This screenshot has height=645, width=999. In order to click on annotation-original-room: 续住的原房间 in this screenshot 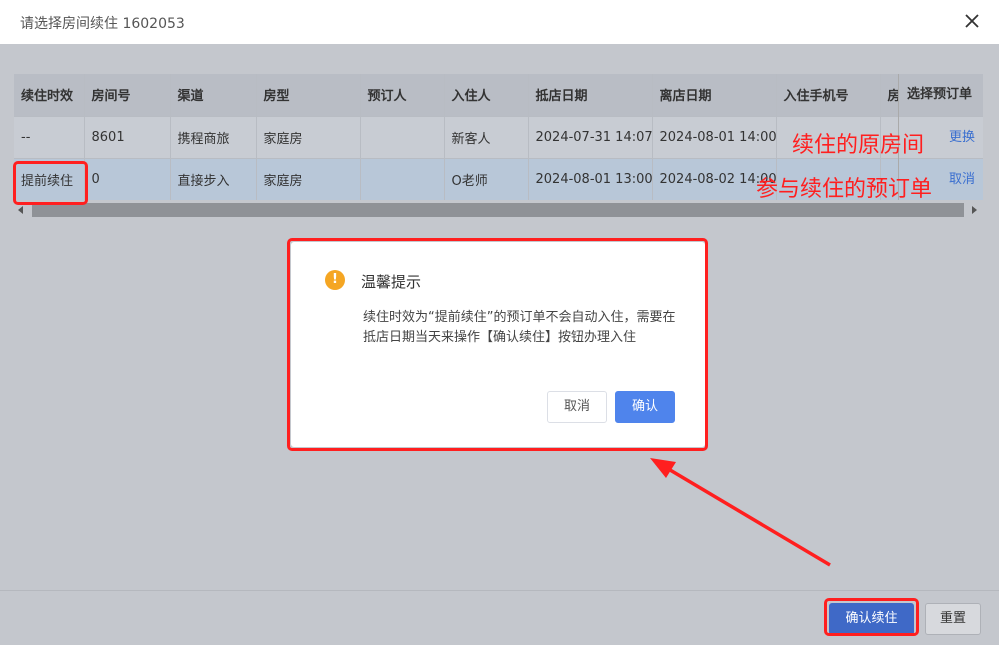, I will do `click(858, 145)`.